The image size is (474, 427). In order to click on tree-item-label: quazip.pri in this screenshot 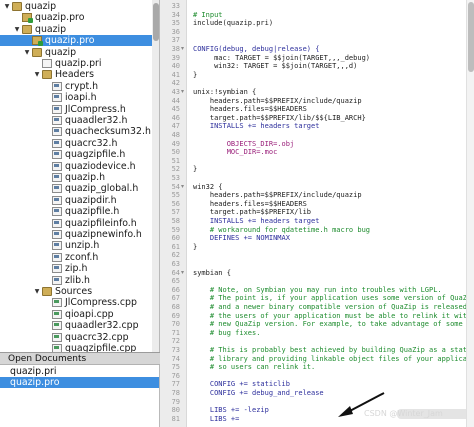, I will do `click(78, 63)`.